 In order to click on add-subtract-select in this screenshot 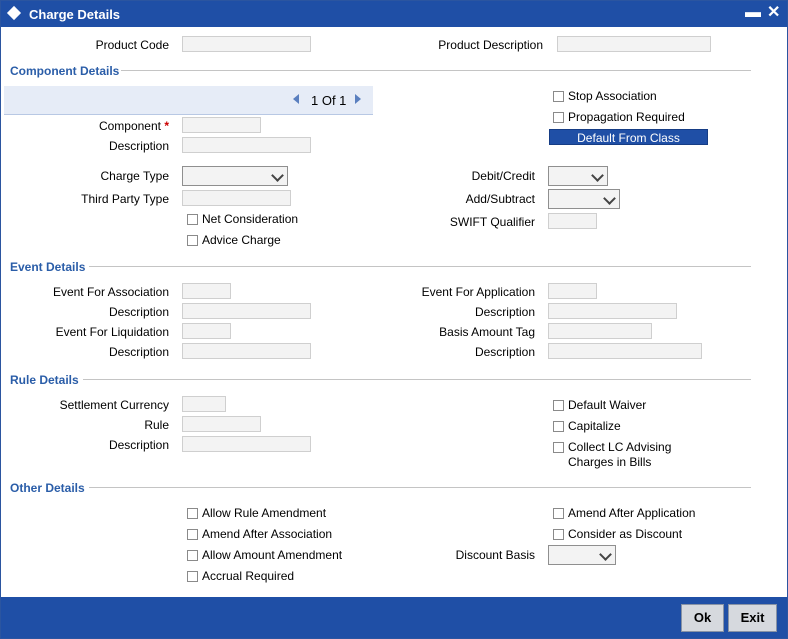, I will do `click(584, 199)`.